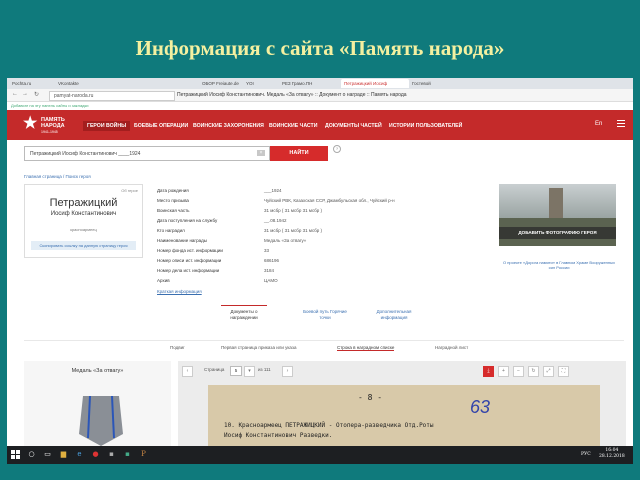 The height and width of the screenshot is (480, 640). What do you see at coordinates (187, 371) in the screenshot?
I see `prev-page-icon: ‹` at bounding box center [187, 371].